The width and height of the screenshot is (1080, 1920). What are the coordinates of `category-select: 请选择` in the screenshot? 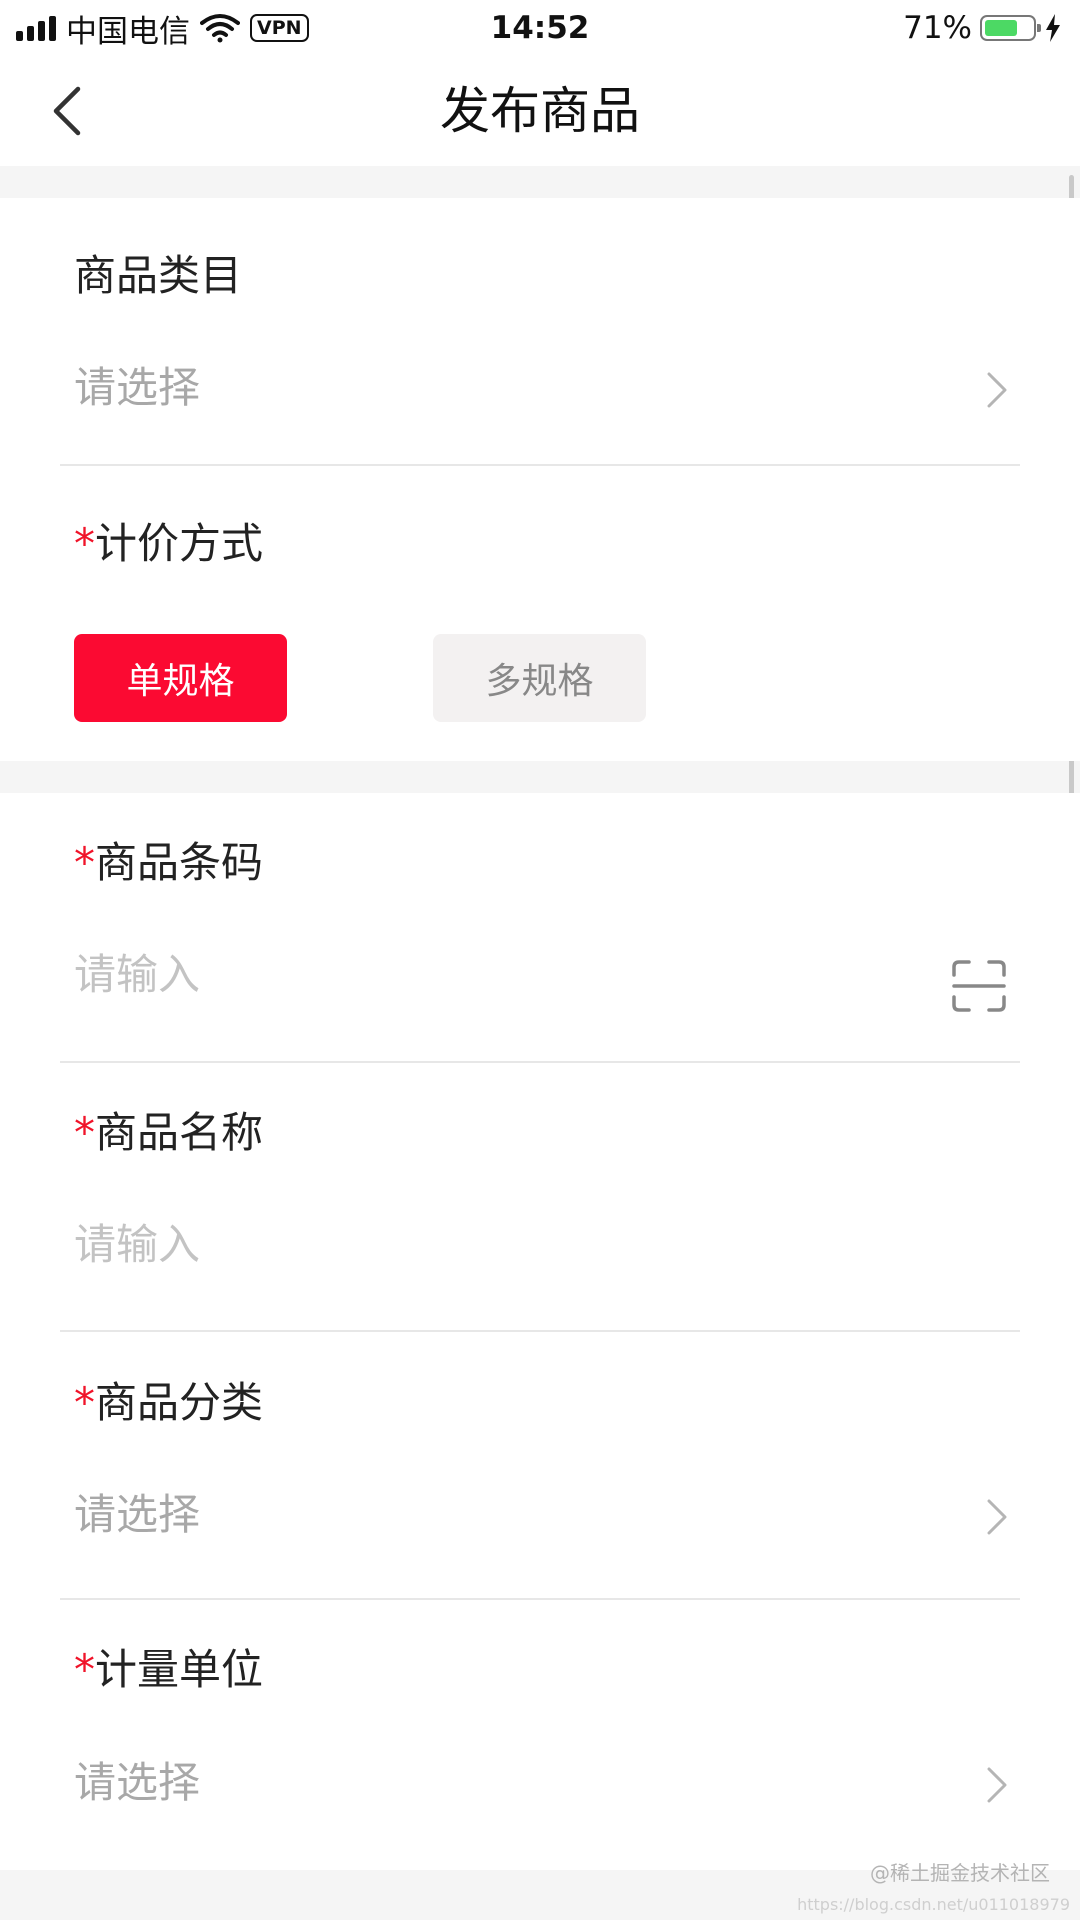 It's located at (137, 388).